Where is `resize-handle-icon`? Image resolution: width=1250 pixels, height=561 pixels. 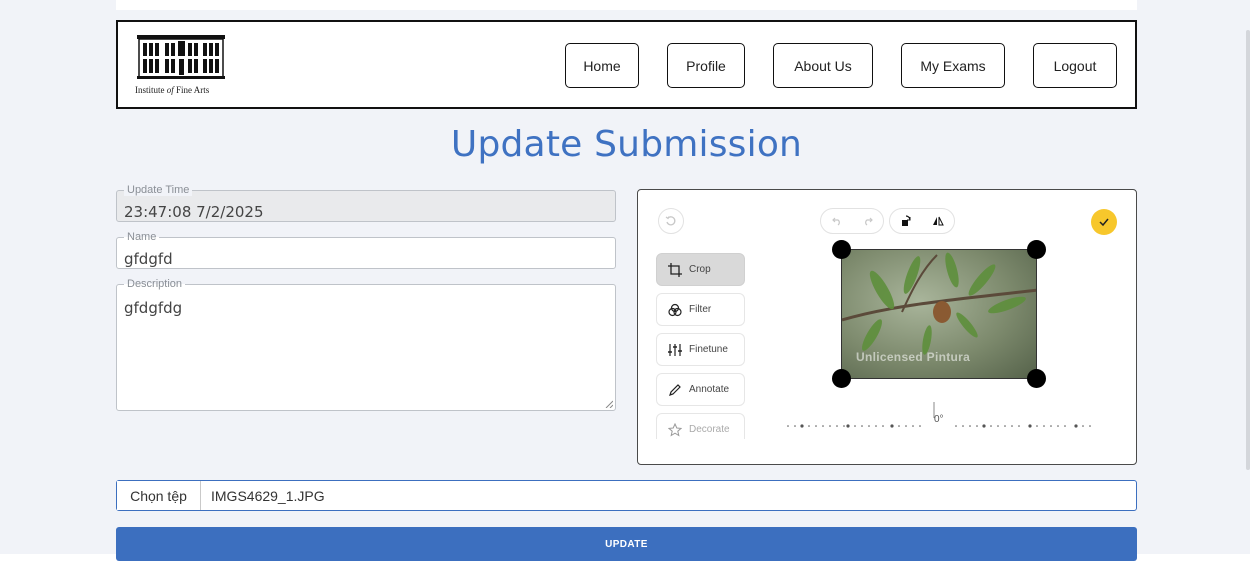 resize-handle-icon is located at coordinates (609, 404).